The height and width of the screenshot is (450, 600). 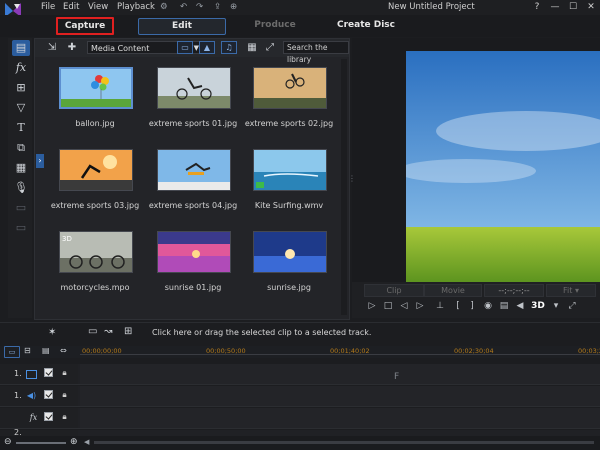 I want to click on undo-icon: ↶, so click(x=183, y=7).